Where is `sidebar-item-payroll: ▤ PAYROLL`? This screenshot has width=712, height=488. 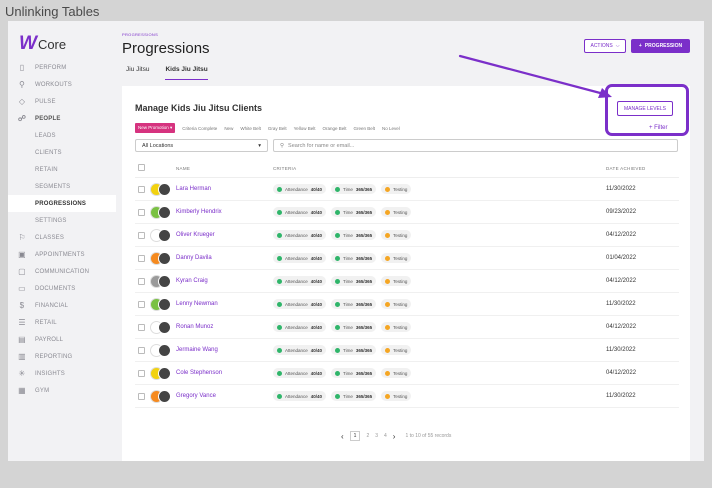
sidebar-item-payroll: ▤ PAYROLL is located at coordinates (62, 339).